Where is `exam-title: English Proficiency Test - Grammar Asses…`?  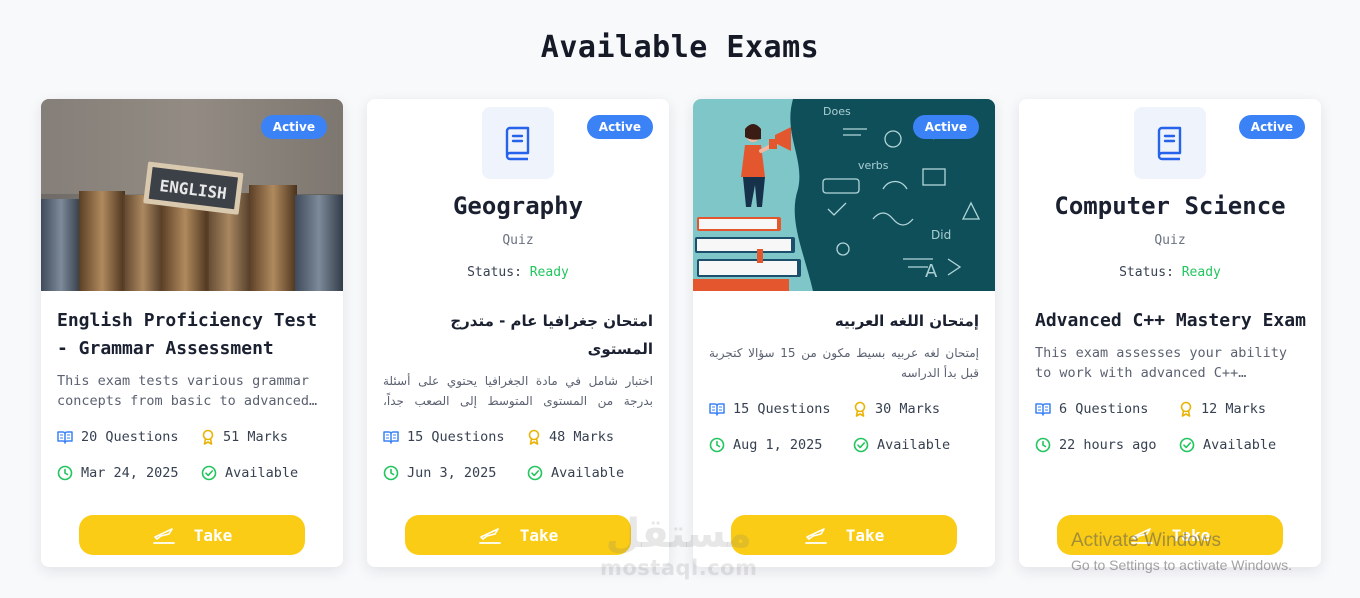
exam-title: English Proficiency Test - Grammar Asses… is located at coordinates (187, 334).